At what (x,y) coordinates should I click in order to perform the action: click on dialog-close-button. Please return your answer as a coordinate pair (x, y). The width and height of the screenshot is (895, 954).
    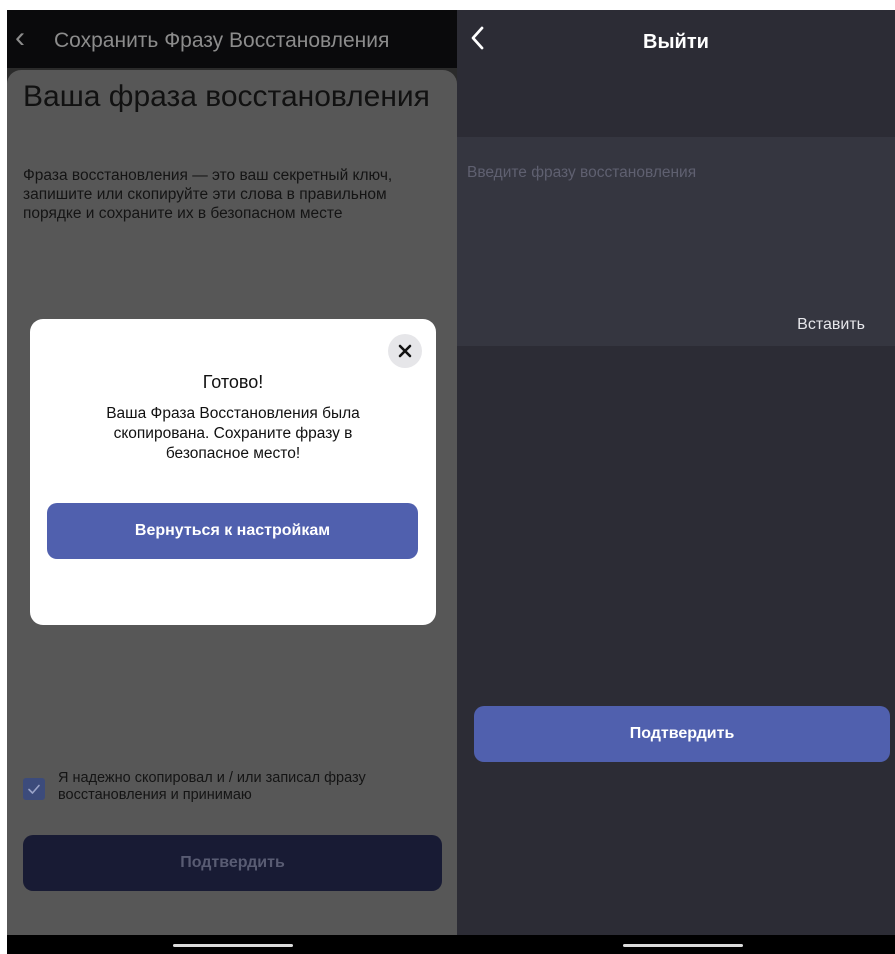
    Looking at the image, I should click on (405, 351).